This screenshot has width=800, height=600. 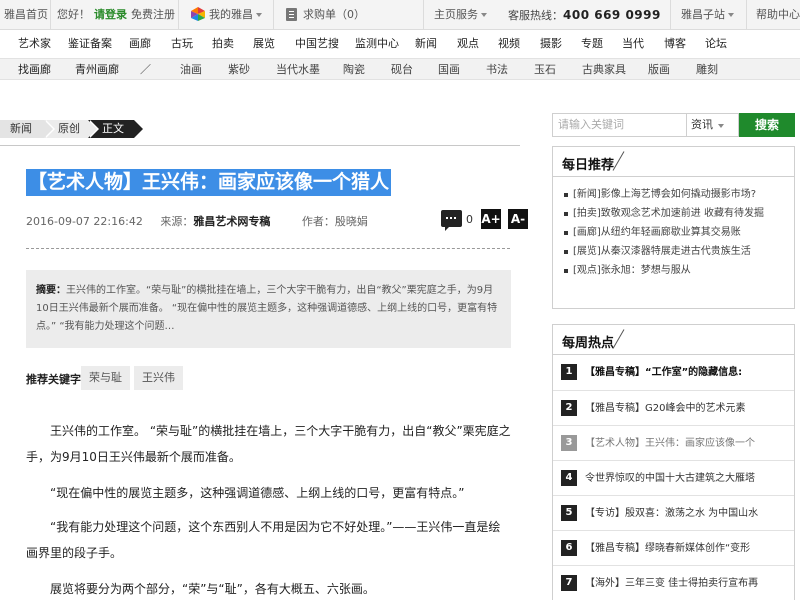 I want to click on substations-menu: 雅昌子站, so click(x=707, y=15).